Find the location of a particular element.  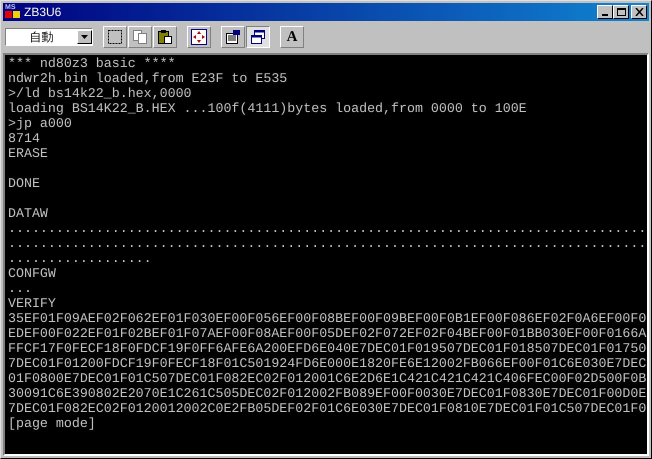

terminal-line: >jp a000 is located at coordinates (40, 123).